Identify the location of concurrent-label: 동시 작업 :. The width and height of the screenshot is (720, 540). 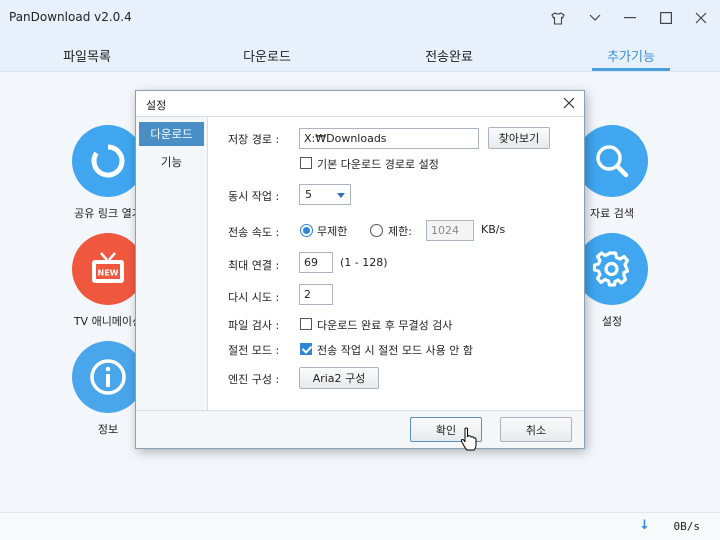
(254, 196).